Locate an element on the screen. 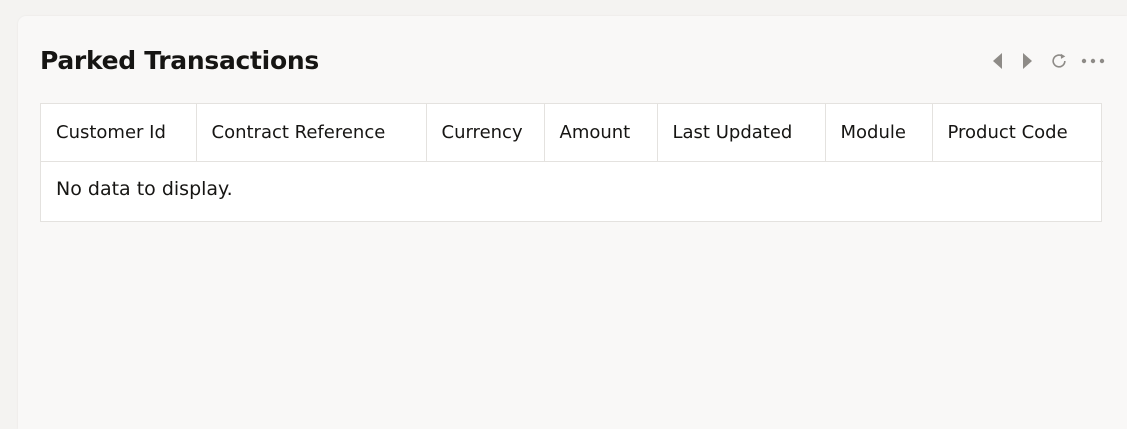 The image size is (1127, 429). more-options-button is located at coordinates (1093, 61).